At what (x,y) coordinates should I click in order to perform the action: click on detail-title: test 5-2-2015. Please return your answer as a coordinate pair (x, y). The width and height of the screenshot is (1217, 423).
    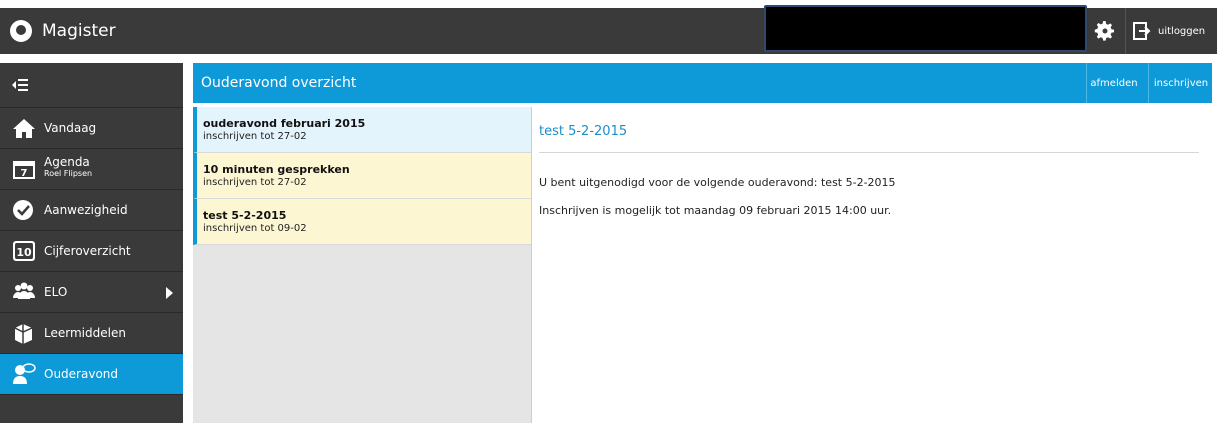
    Looking at the image, I should click on (583, 131).